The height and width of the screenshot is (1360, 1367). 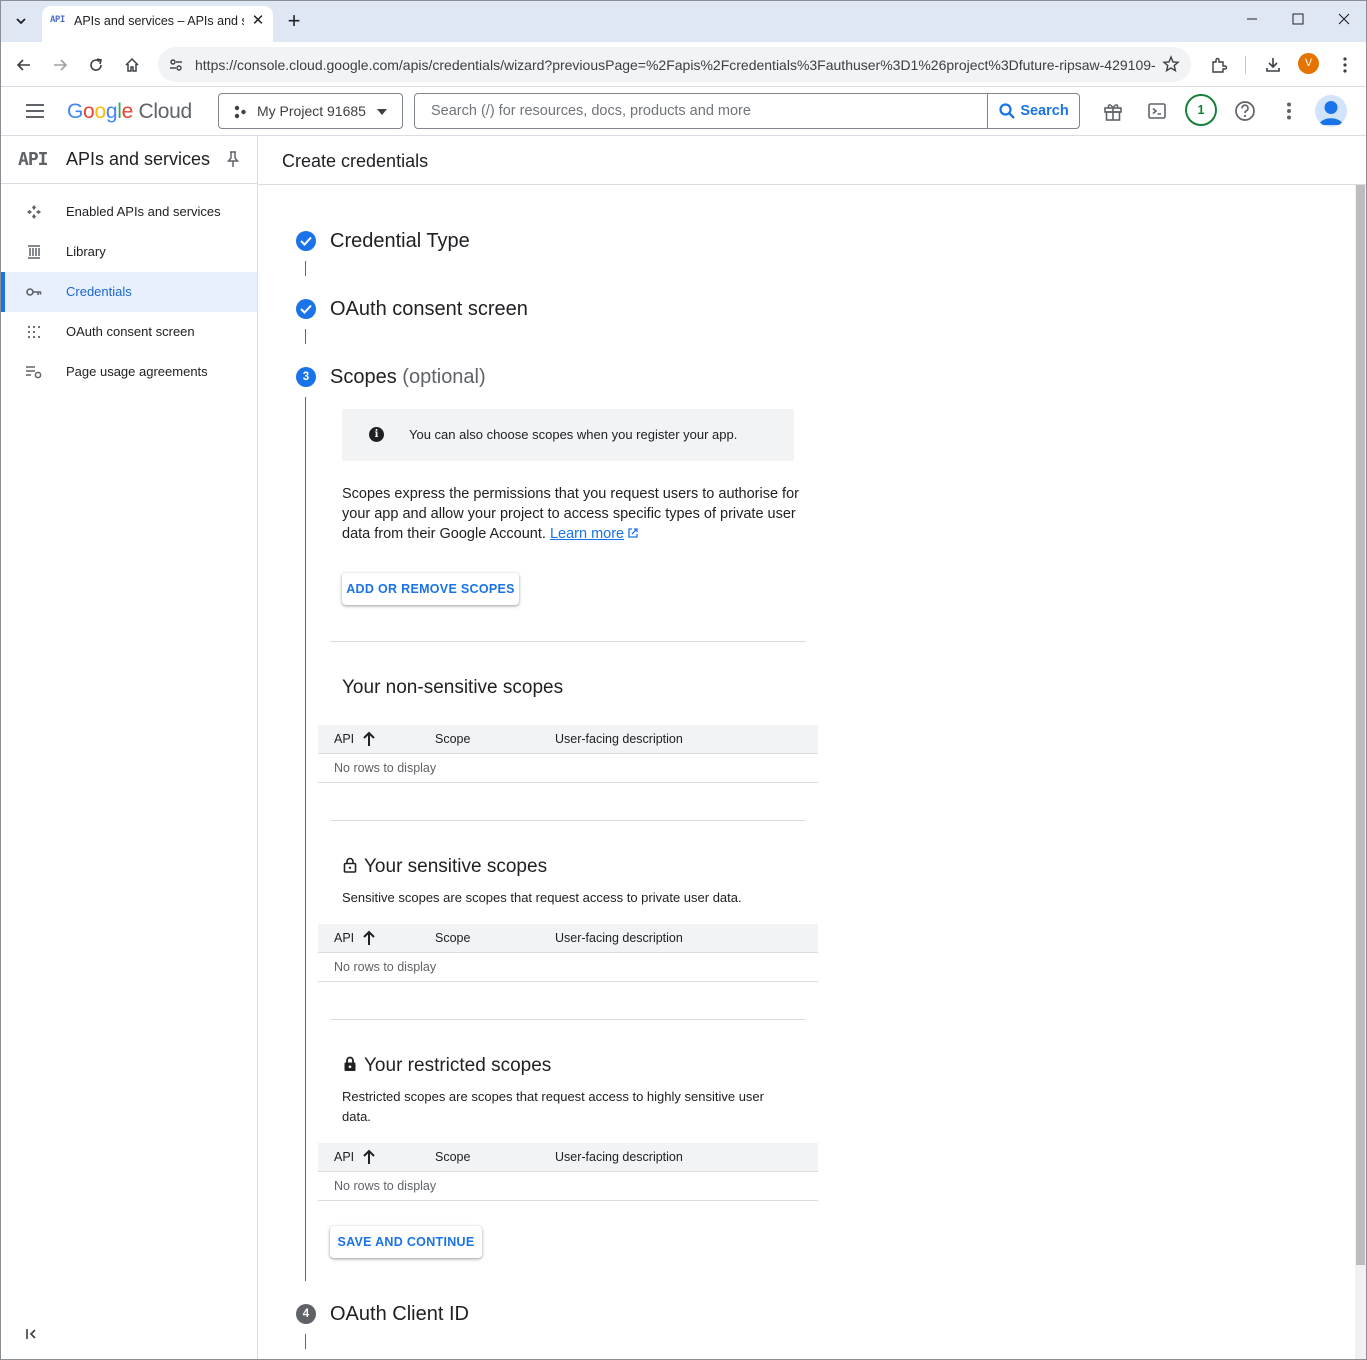 What do you see at coordinates (382, 112) in the screenshot?
I see `caret-down-icon` at bounding box center [382, 112].